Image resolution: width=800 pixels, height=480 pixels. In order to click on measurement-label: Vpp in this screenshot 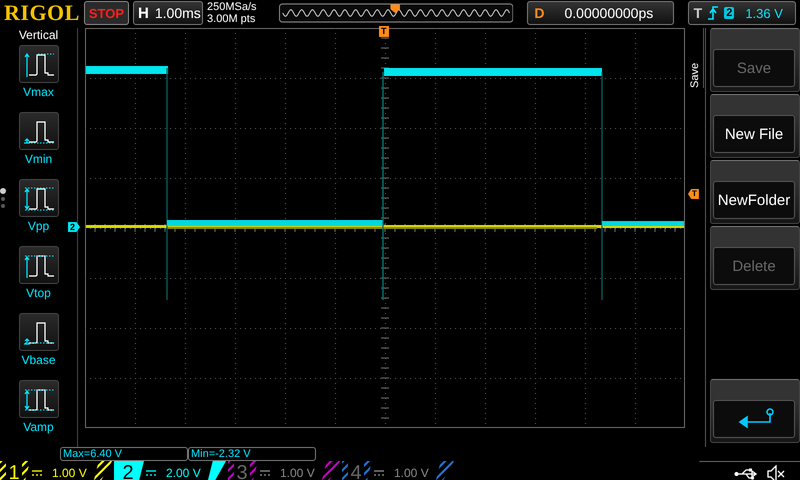, I will do `click(39, 226)`.